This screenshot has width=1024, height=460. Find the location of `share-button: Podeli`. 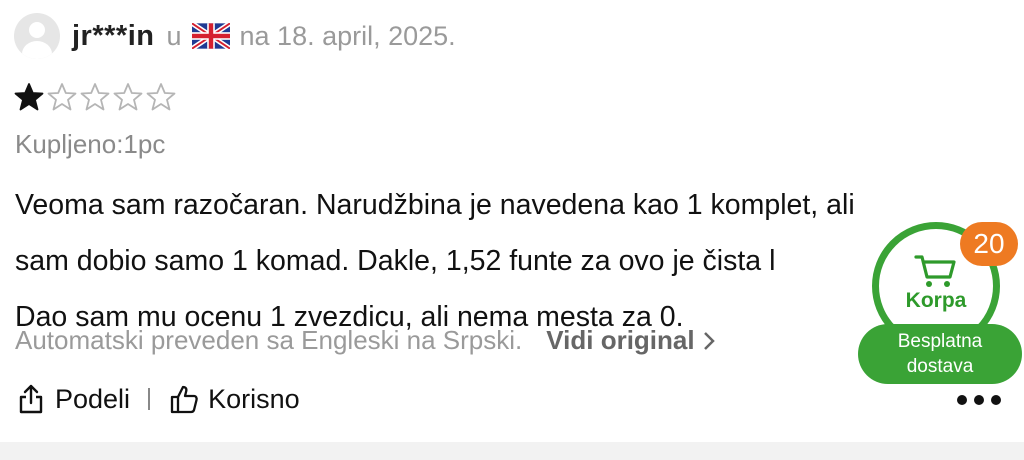

share-button: Podeli is located at coordinates (72, 399).